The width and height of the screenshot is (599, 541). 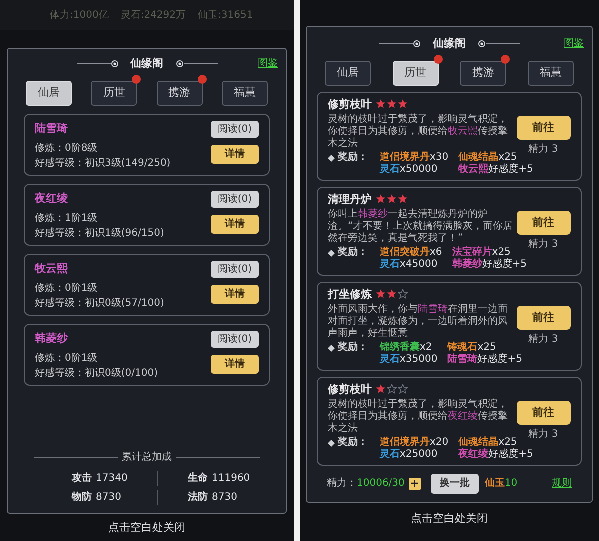 I want to click on stat-label: 物防, so click(x=82, y=497).